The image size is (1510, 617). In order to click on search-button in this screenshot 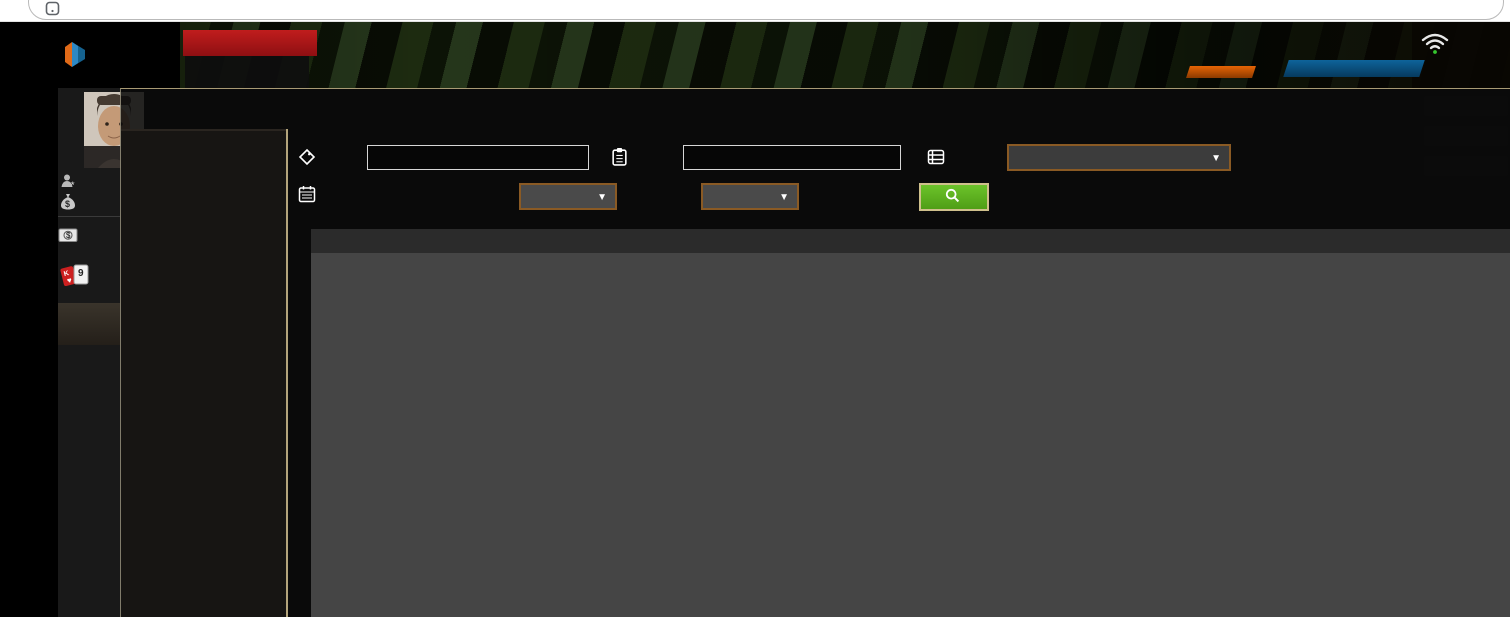, I will do `click(954, 197)`.